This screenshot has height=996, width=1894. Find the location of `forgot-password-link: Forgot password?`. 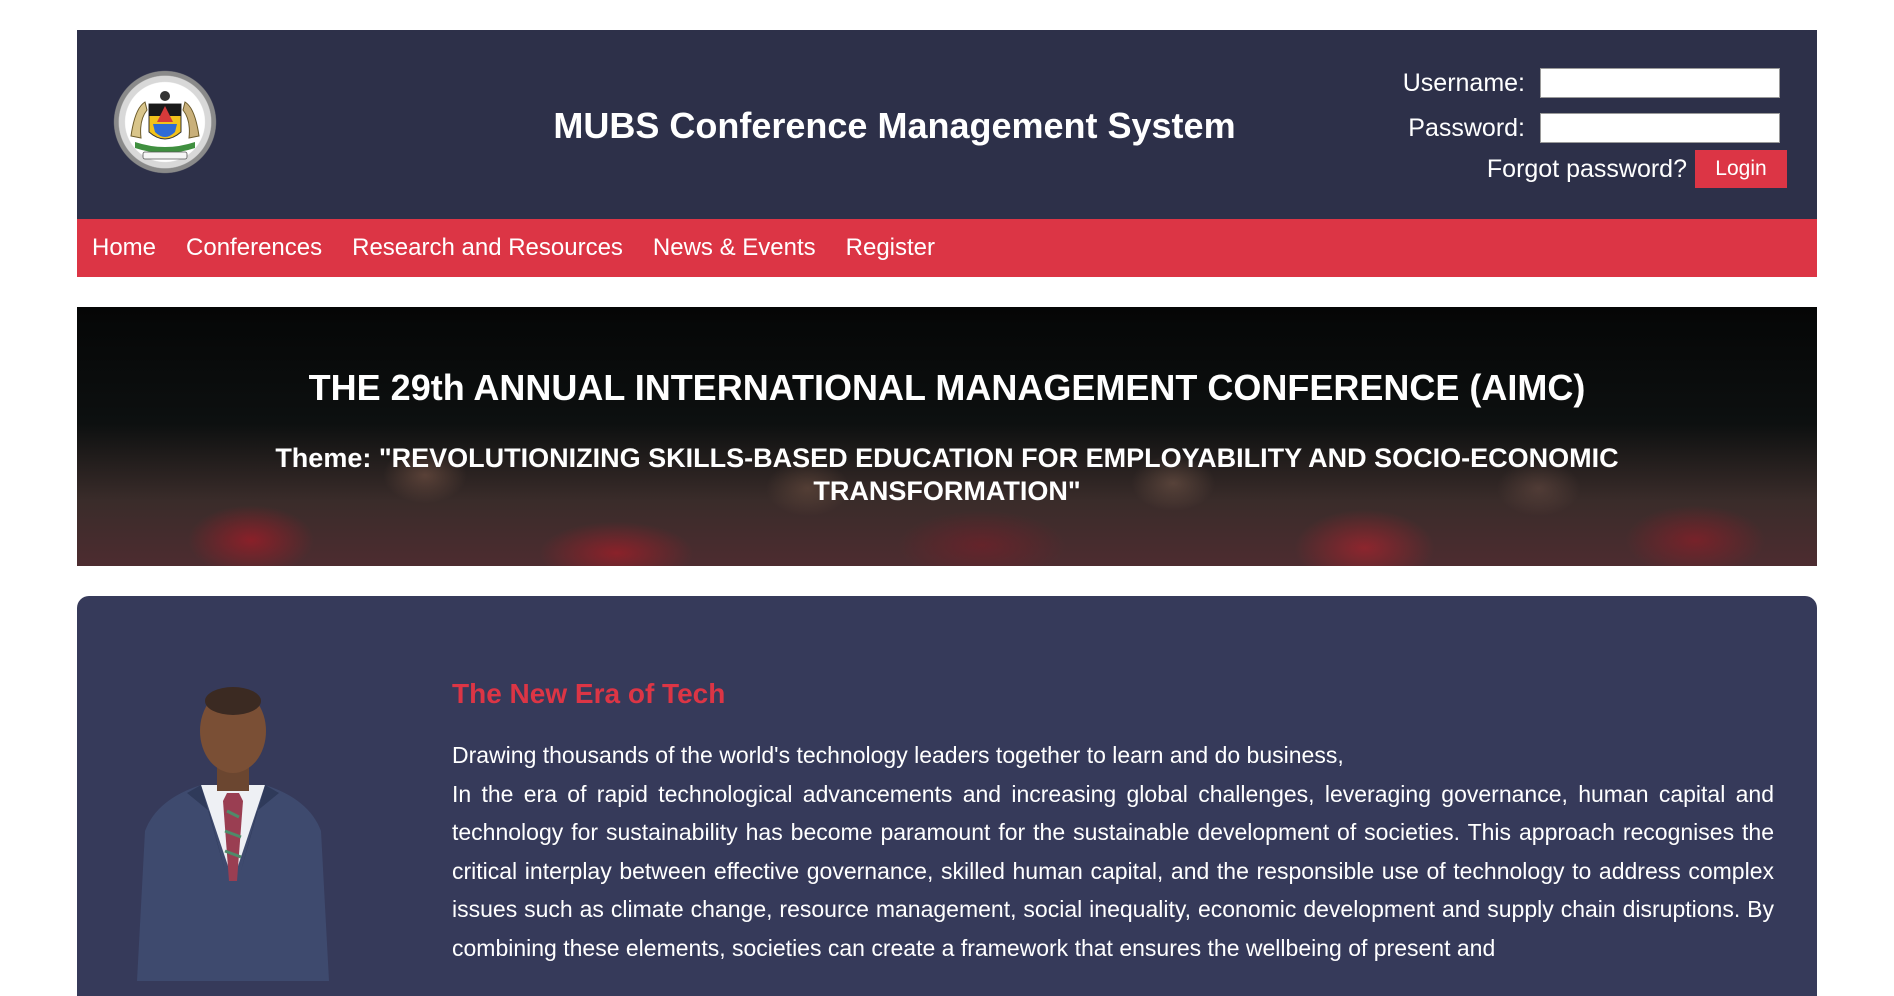

forgot-password-link: Forgot password? is located at coordinates (1587, 169).